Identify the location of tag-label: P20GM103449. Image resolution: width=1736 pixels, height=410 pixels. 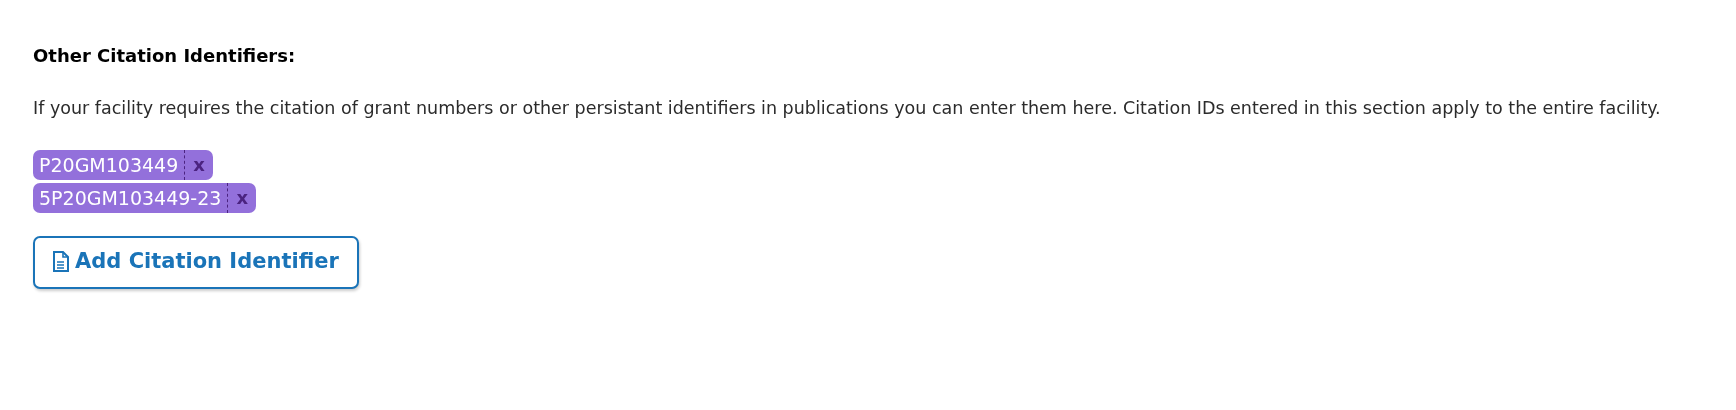
(109, 165).